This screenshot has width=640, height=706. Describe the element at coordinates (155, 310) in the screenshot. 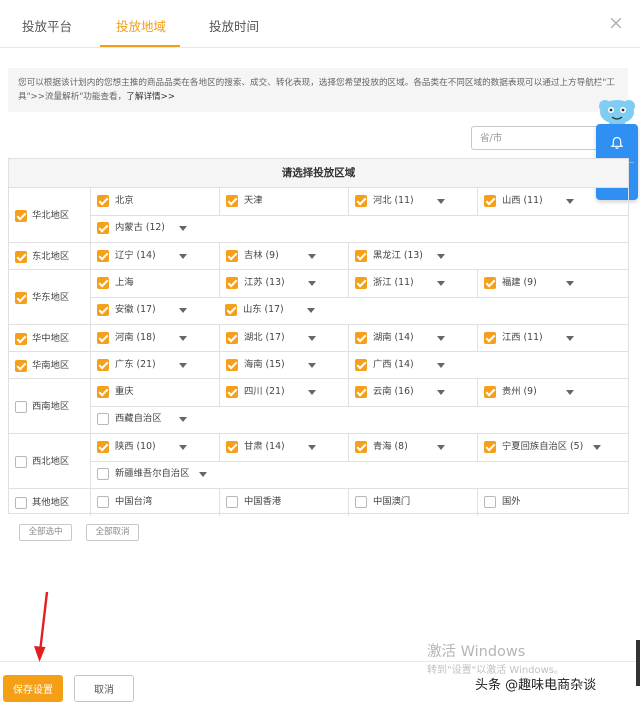

I see `province-cell: 安徽 (17)` at that location.